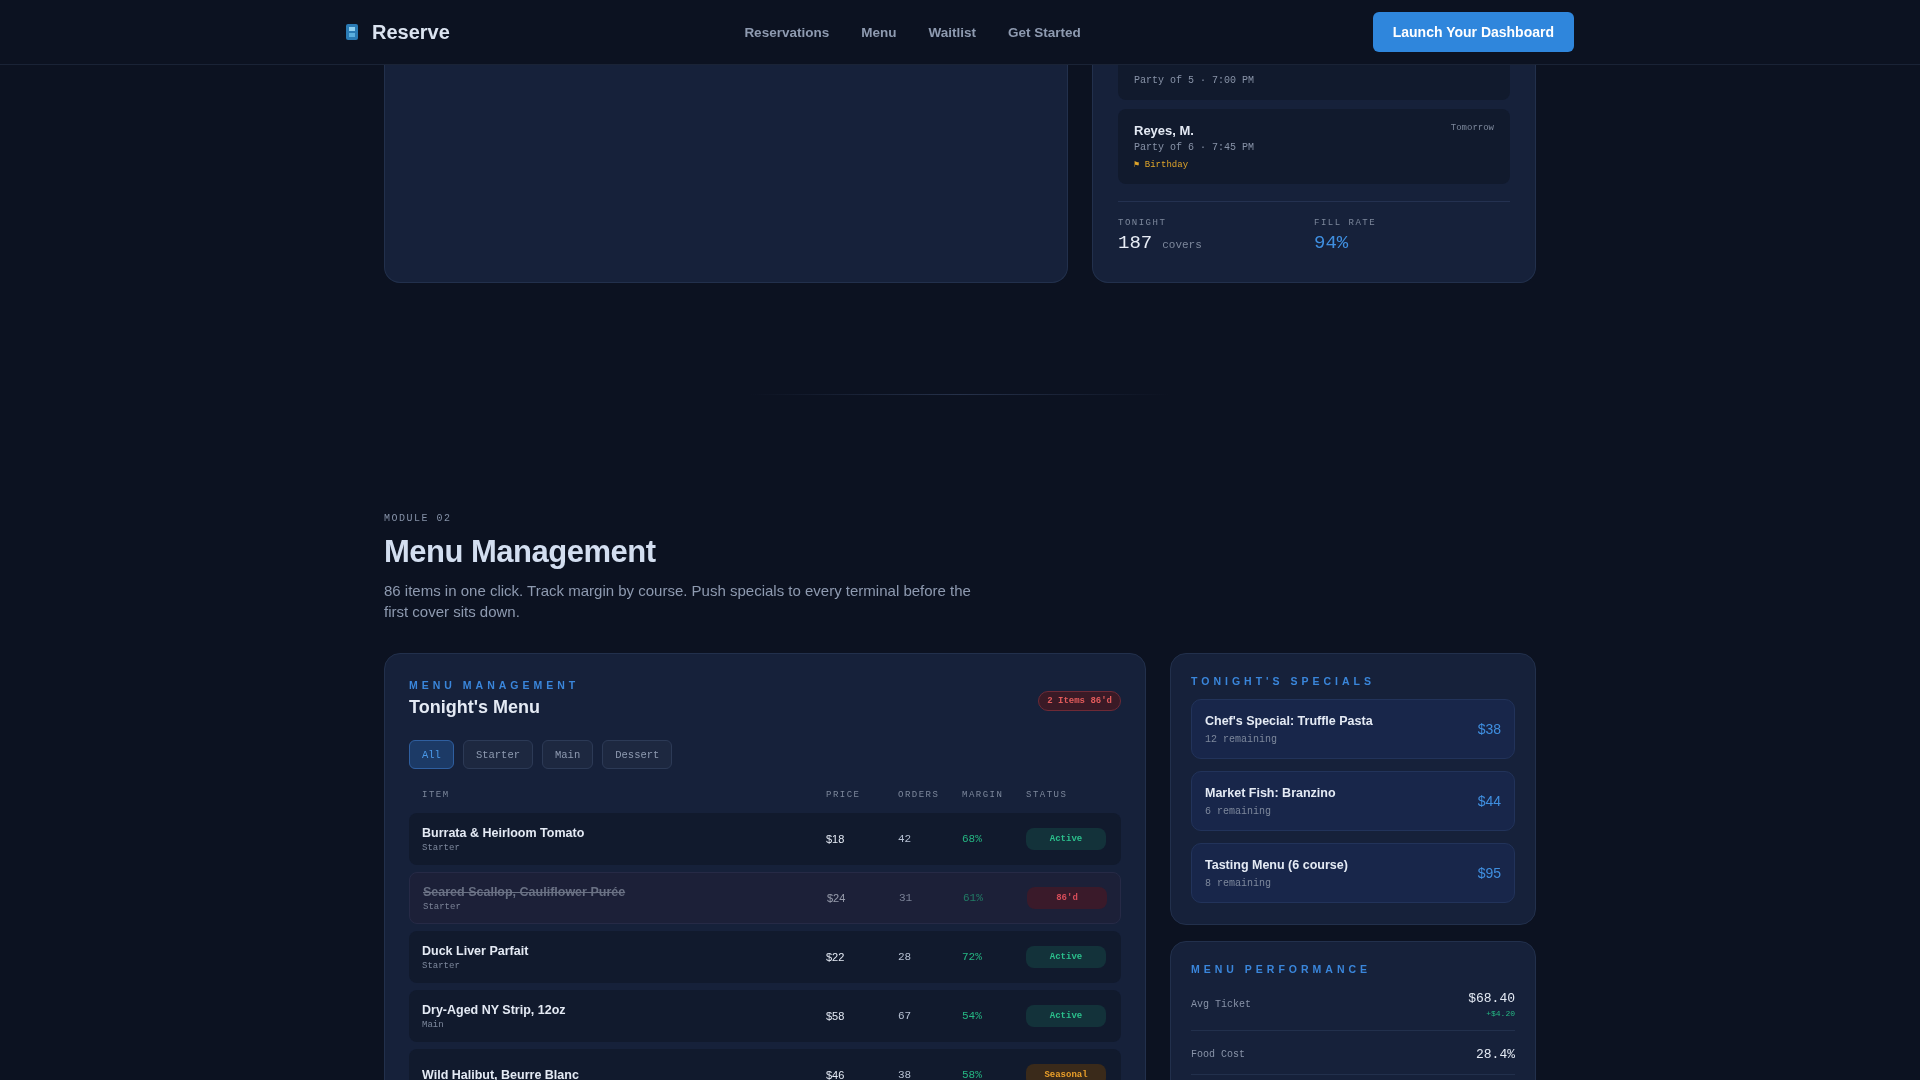 This screenshot has width=1920, height=1080. I want to click on special-item: Tasting Menu (6 course) 8 remaining $95, so click(1353, 873).